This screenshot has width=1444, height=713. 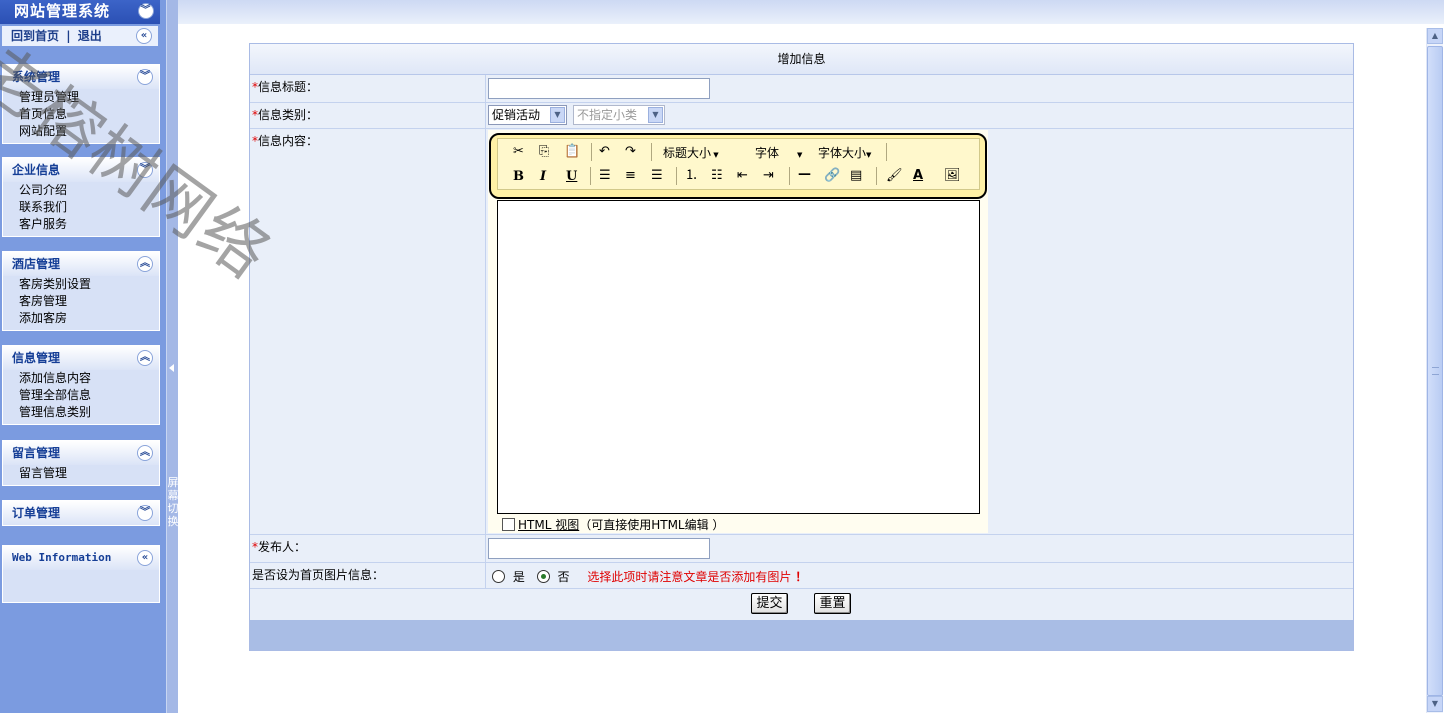 I want to click on html-view-checkbox, so click(x=508, y=524).